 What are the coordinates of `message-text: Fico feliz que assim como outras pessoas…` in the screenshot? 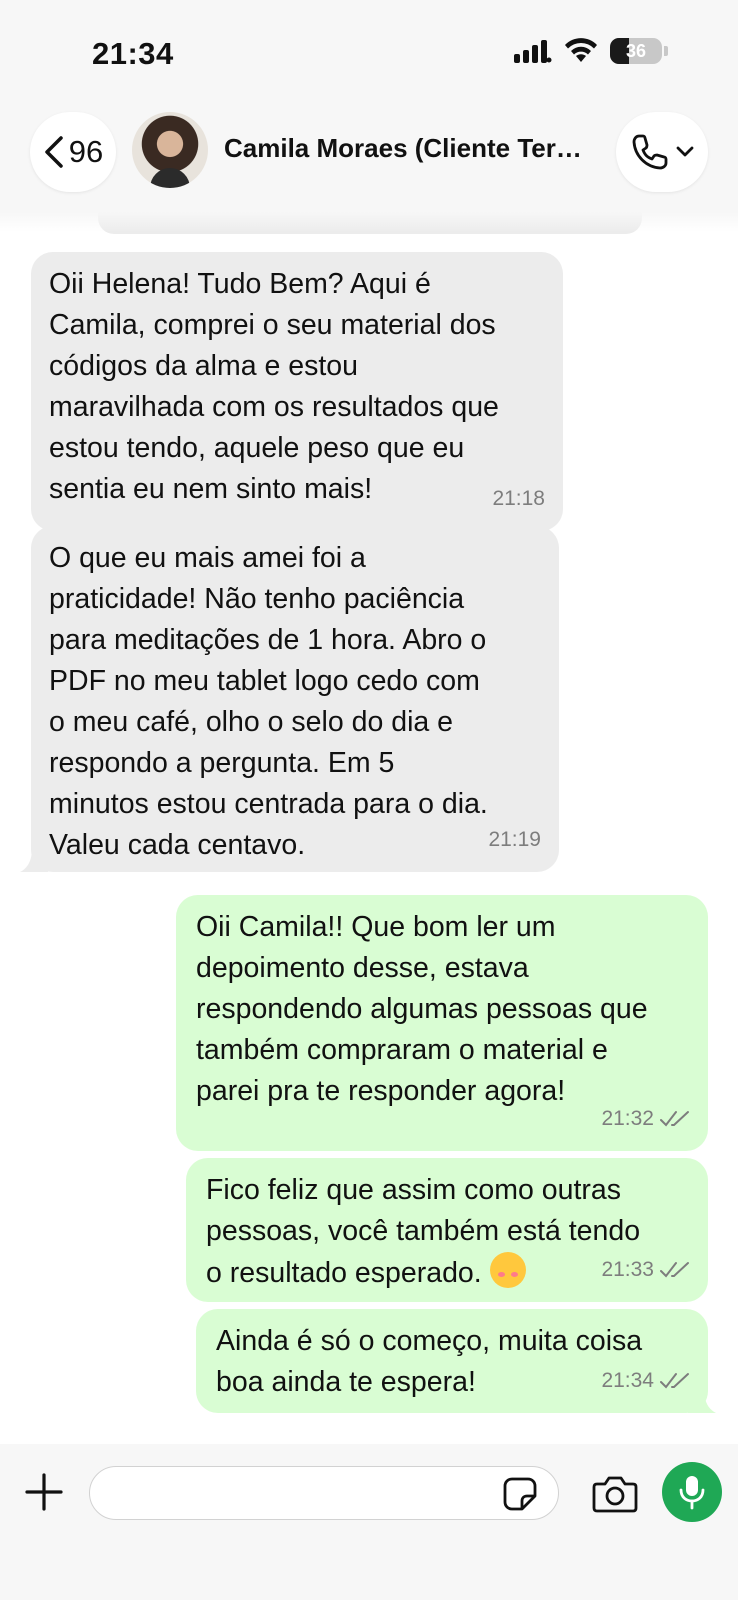 It's located at (423, 1231).